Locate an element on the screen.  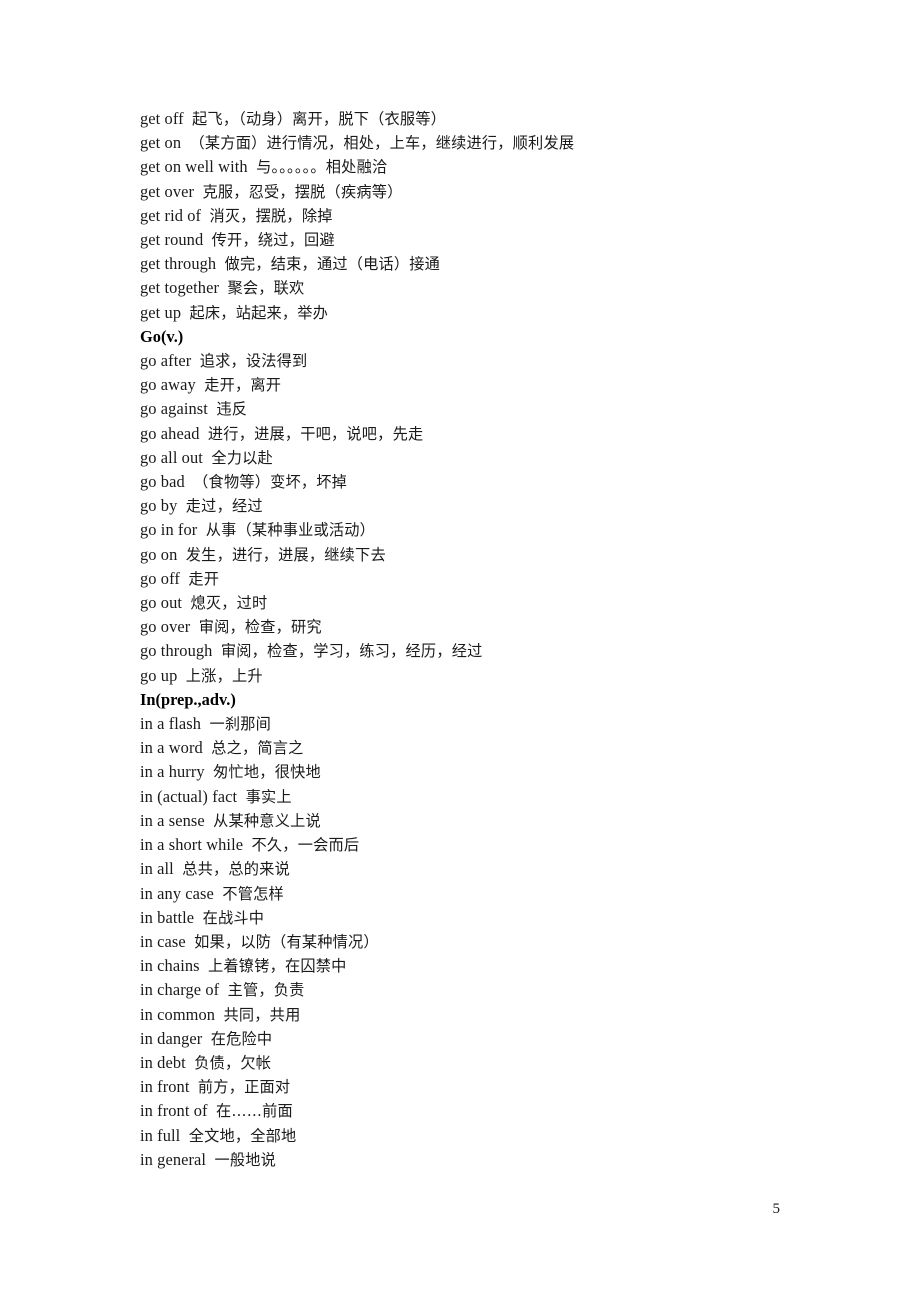
entry-term: go bad is located at coordinates (162, 482).